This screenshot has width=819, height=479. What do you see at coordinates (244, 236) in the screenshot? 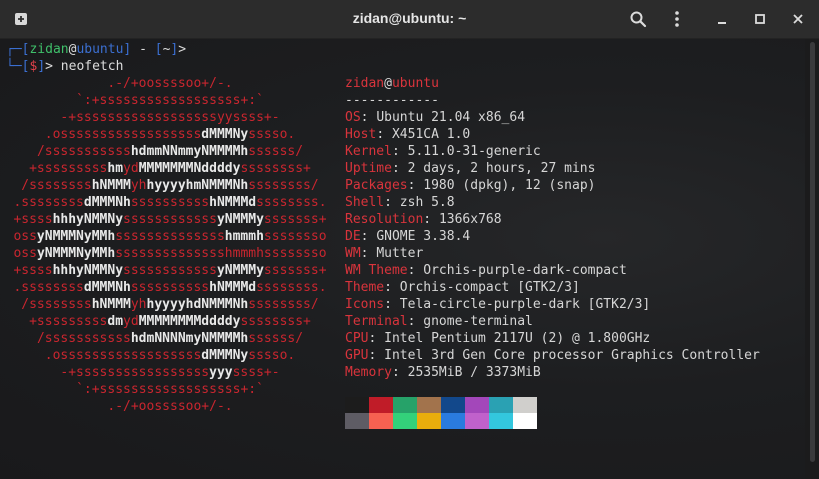
I see `ascii-segment: hmmmh` at bounding box center [244, 236].